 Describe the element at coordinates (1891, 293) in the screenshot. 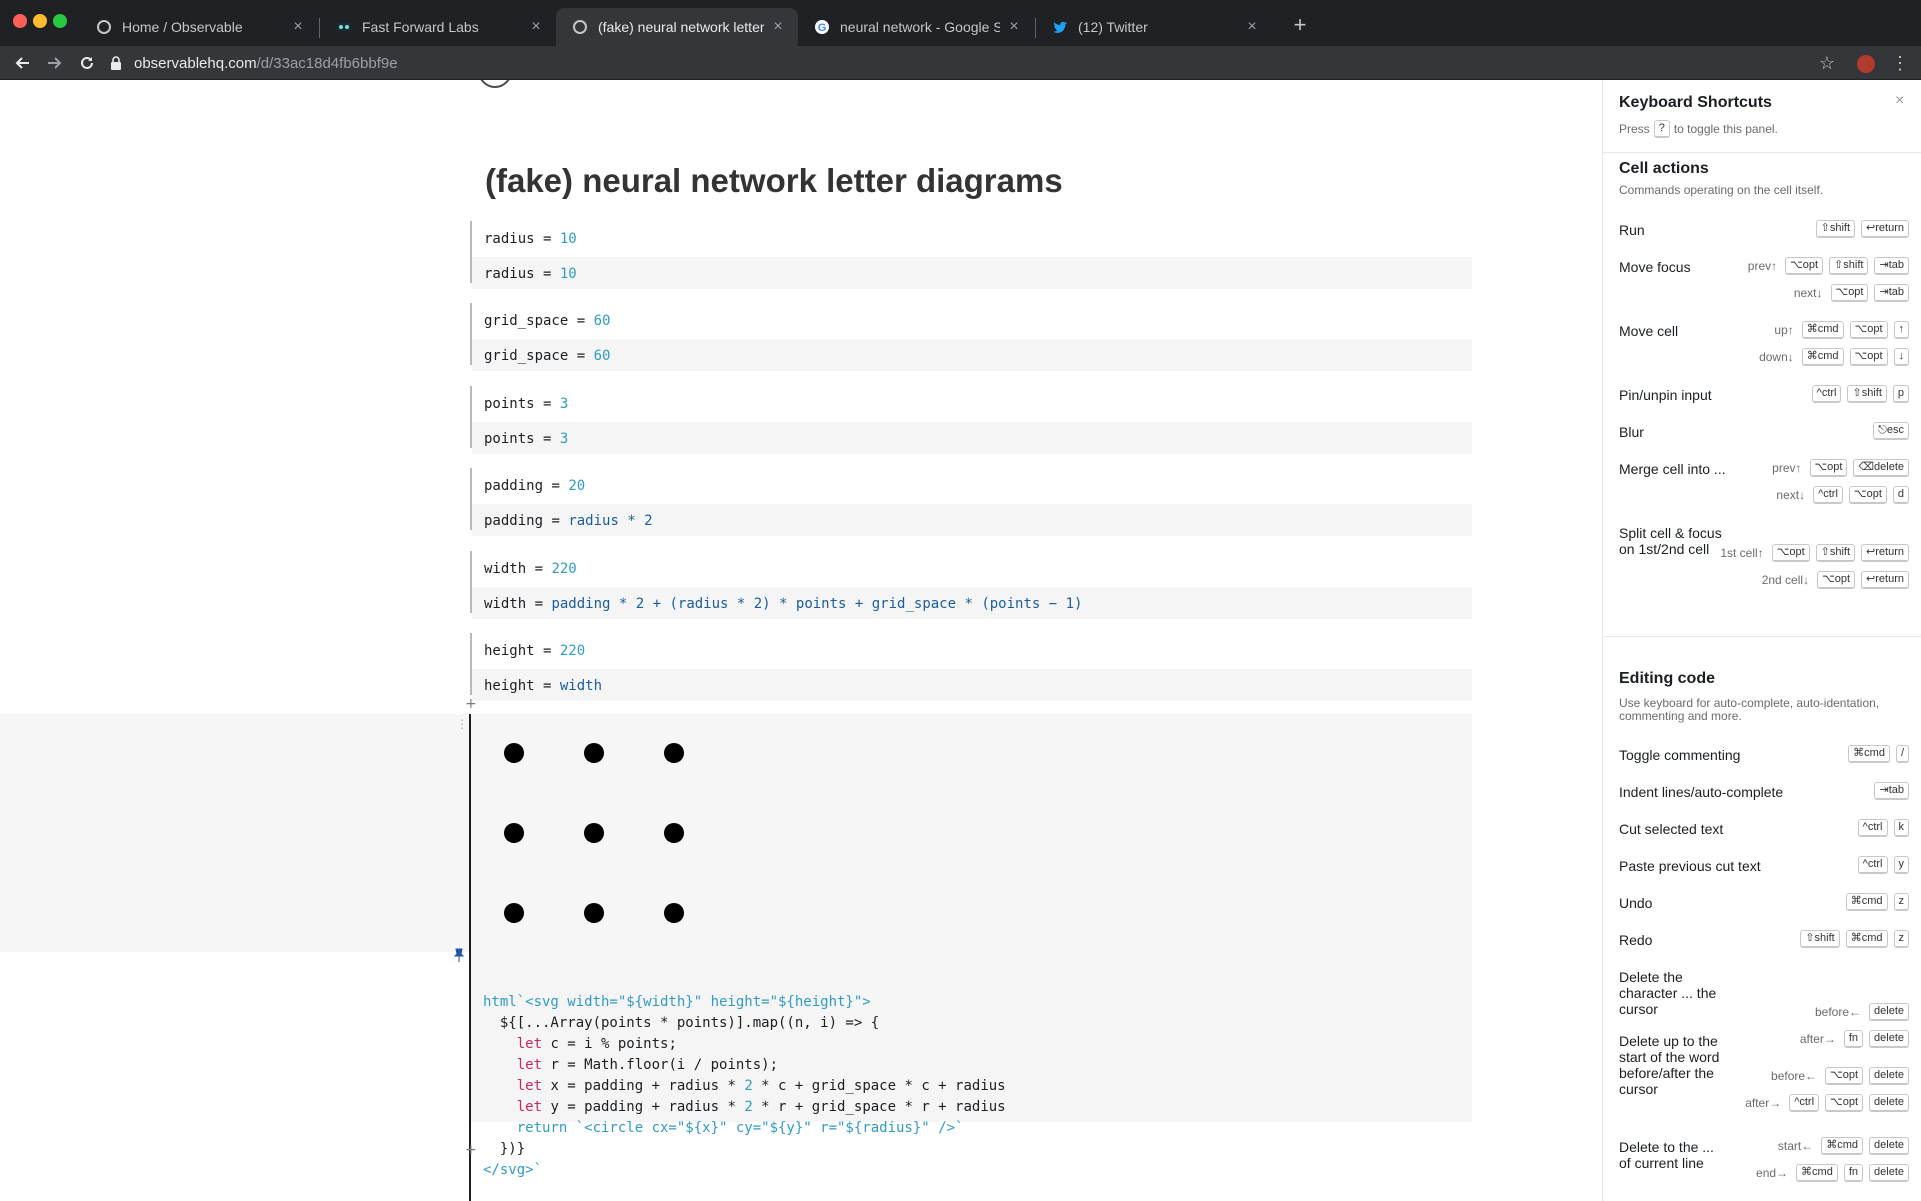

I see `key-cap: ⇥tab` at that location.